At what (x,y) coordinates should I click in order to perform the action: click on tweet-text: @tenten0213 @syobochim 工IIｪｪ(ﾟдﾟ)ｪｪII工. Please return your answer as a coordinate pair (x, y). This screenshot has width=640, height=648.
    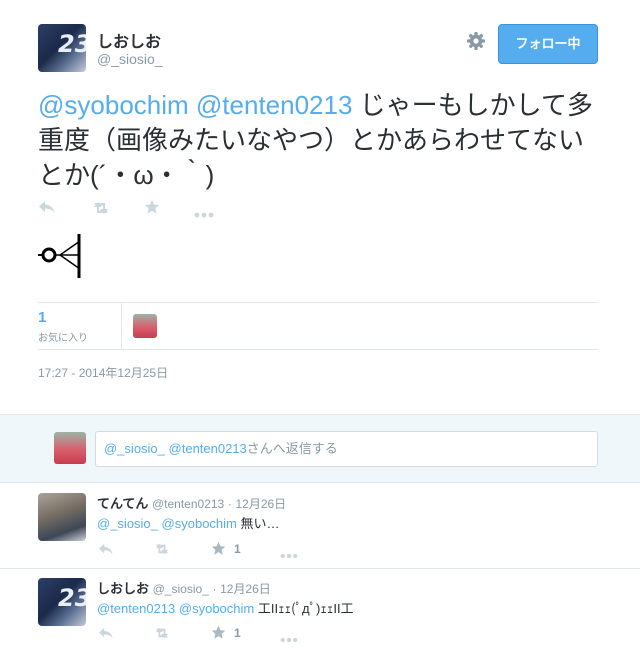
    Looking at the image, I should click on (225, 607).